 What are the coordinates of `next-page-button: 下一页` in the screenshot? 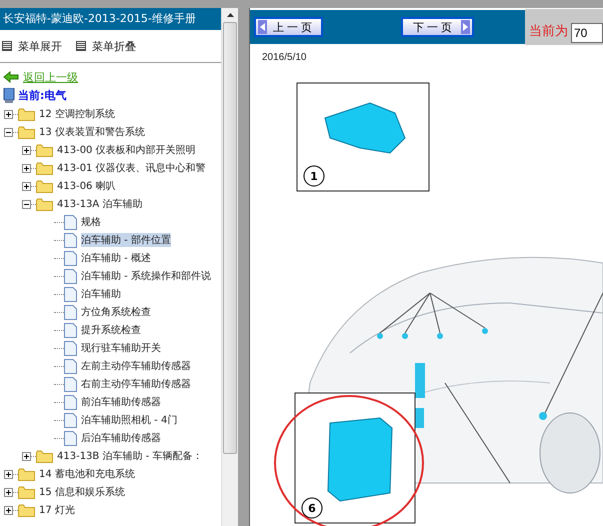 It's located at (437, 27).